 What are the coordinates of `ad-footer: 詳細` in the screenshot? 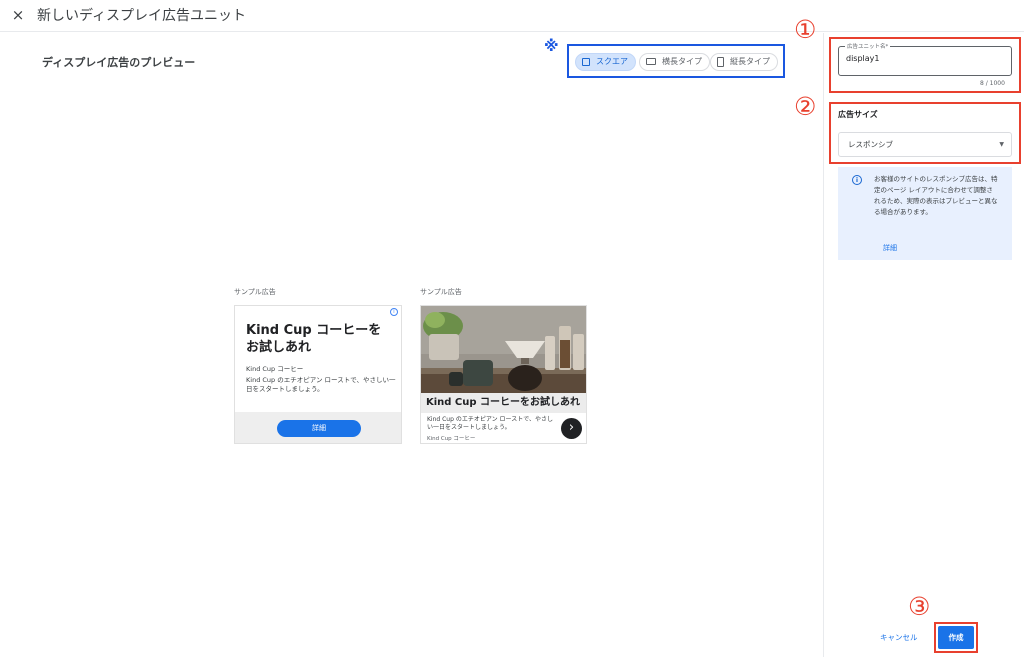 It's located at (318, 427).